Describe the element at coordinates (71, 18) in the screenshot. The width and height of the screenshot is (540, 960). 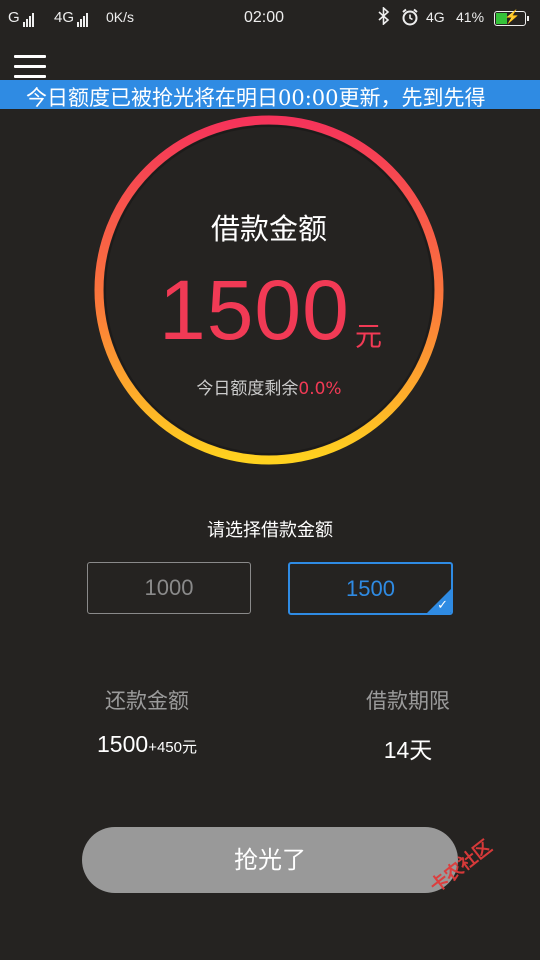
I see `carrier-4g-label: 4G` at that location.